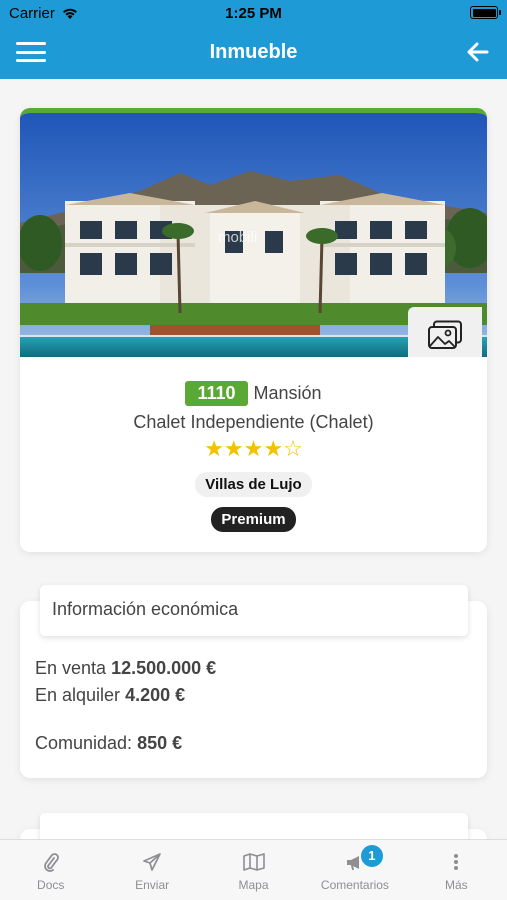 This screenshot has height=900, width=507. What do you see at coordinates (287, 393) in the screenshot?
I see `property-type: Mansión` at bounding box center [287, 393].